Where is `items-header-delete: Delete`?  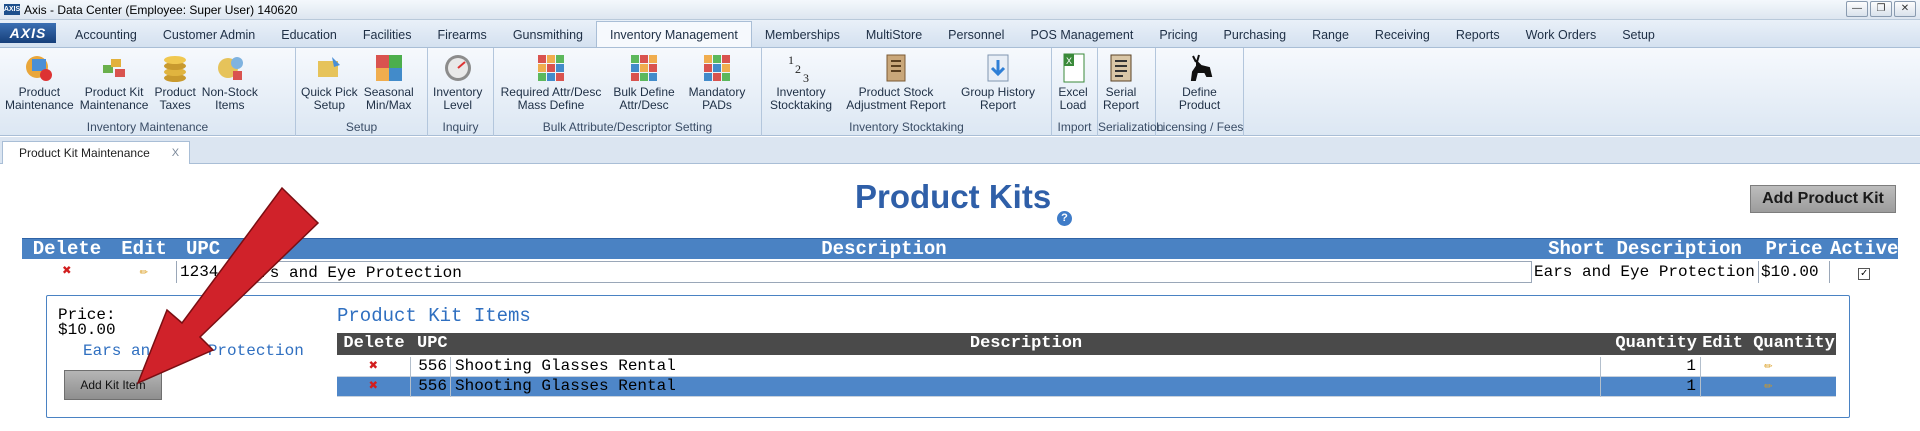 items-header-delete: Delete is located at coordinates (374, 343).